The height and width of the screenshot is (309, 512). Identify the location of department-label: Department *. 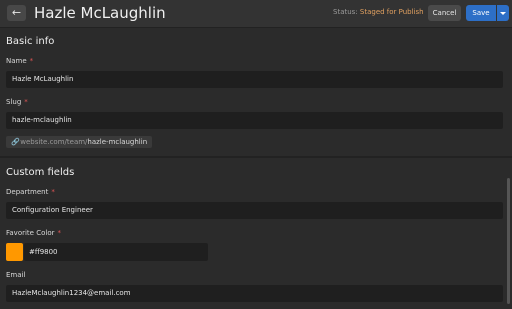
(30, 192).